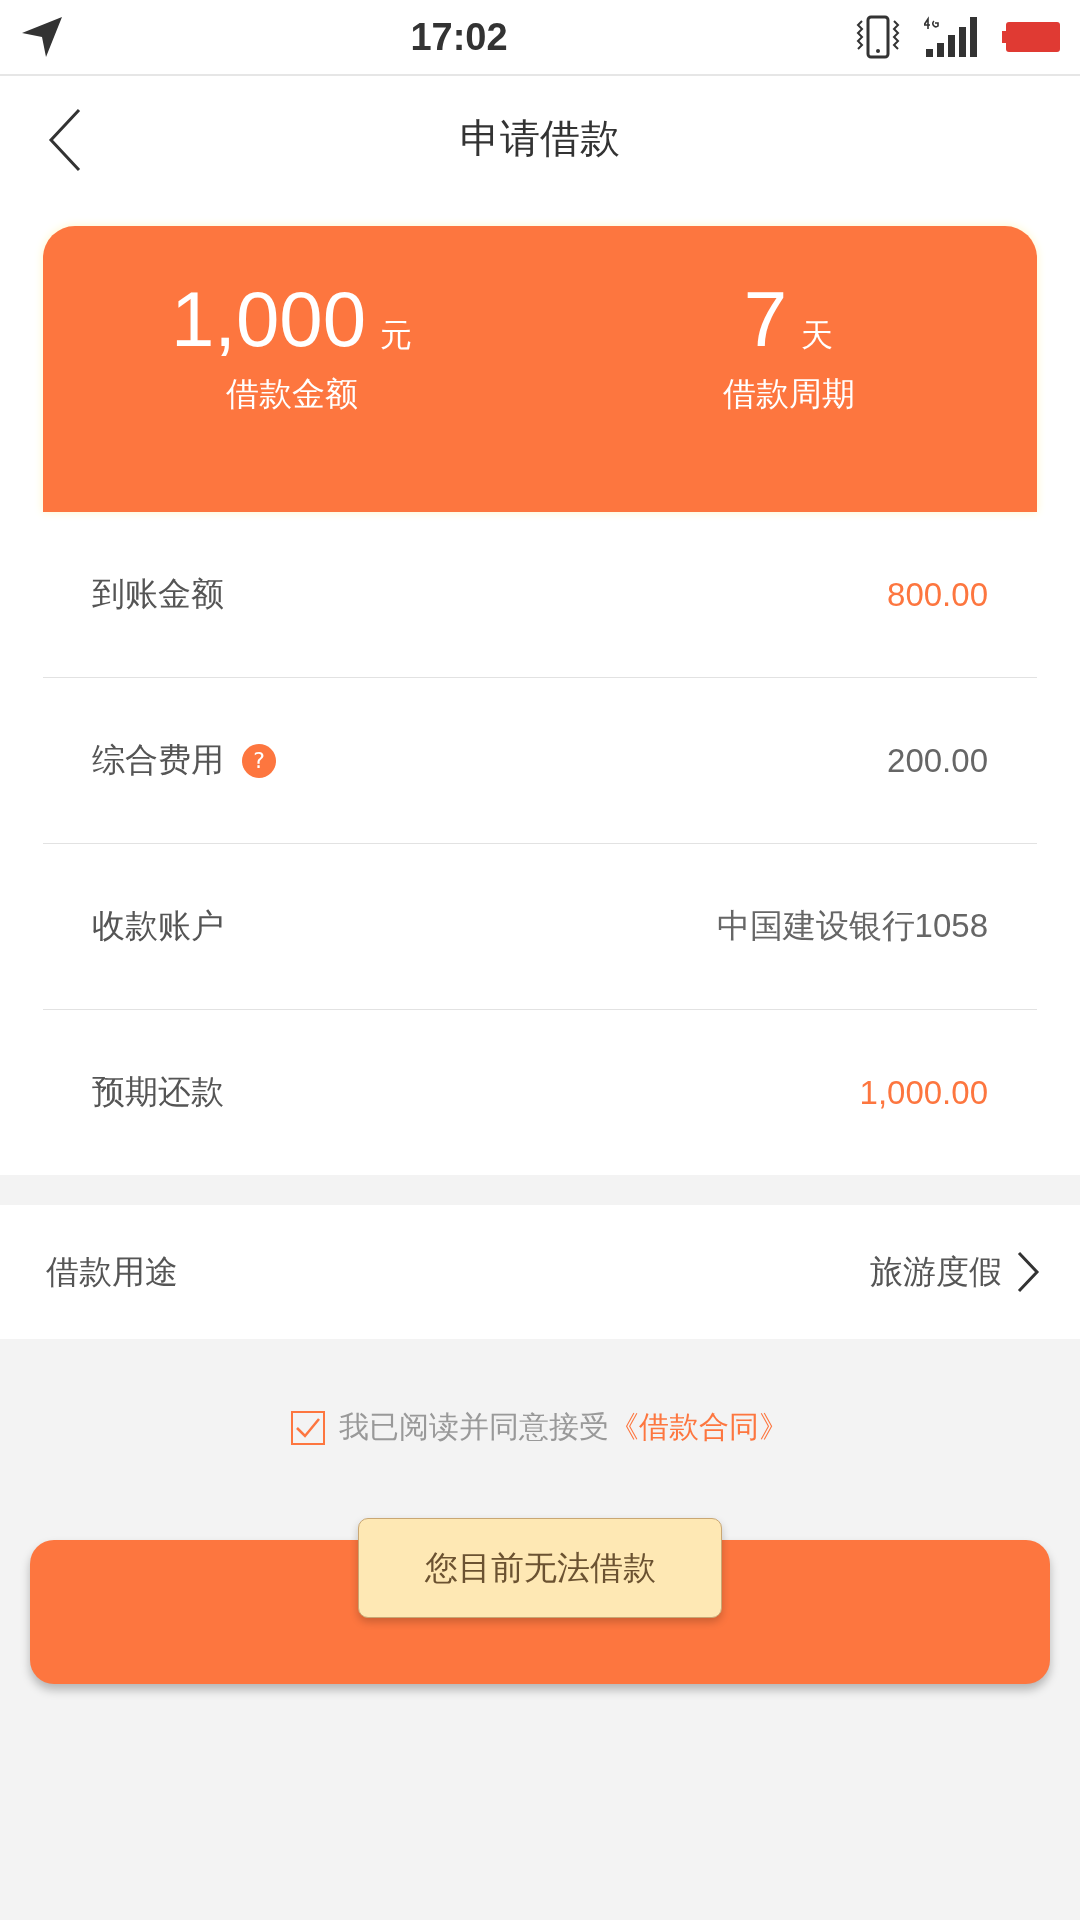 The height and width of the screenshot is (1920, 1080). I want to click on detail-value: 200.00, so click(937, 760).